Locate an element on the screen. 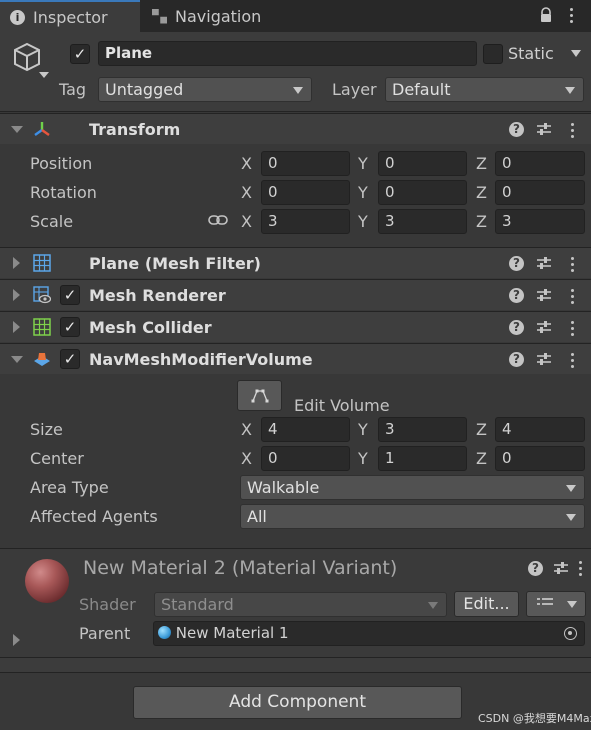 The width and height of the screenshot is (591, 730). tag-dropdown: Untagged is located at coordinates (205, 89).